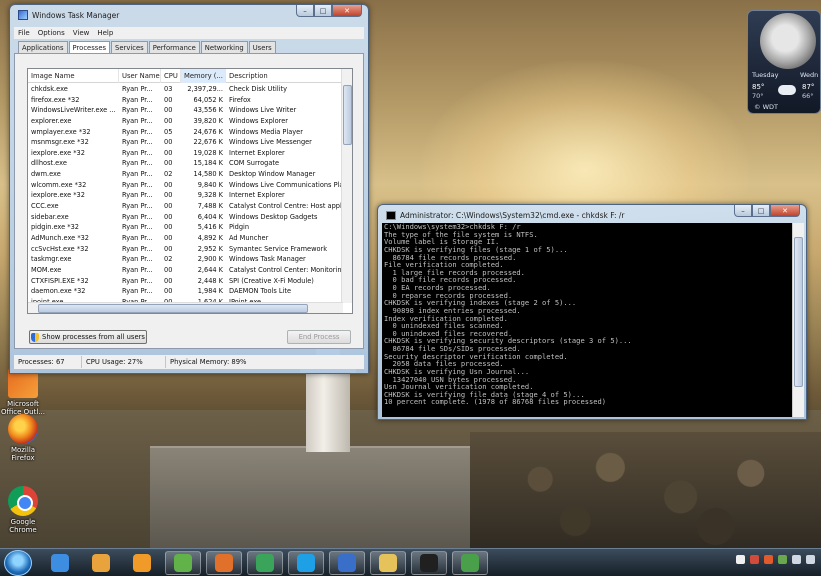  Describe the element at coordinates (208, 163) in the screenshot. I see `process-memory: 15,184 K` at that location.